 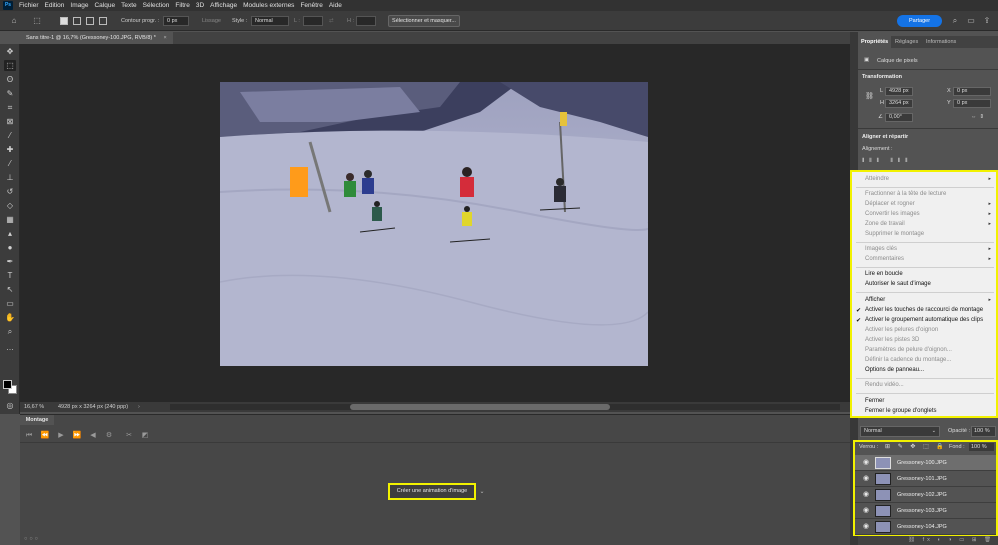 What do you see at coordinates (331, 21) in the screenshot?
I see `swap-icon: ⇄` at bounding box center [331, 21].